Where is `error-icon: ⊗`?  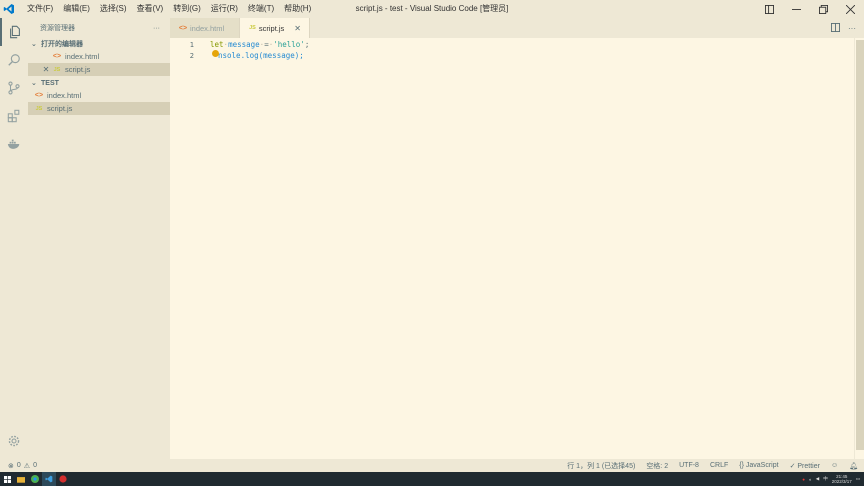 error-icon: ⊗ is located at coordinates (11, 466).